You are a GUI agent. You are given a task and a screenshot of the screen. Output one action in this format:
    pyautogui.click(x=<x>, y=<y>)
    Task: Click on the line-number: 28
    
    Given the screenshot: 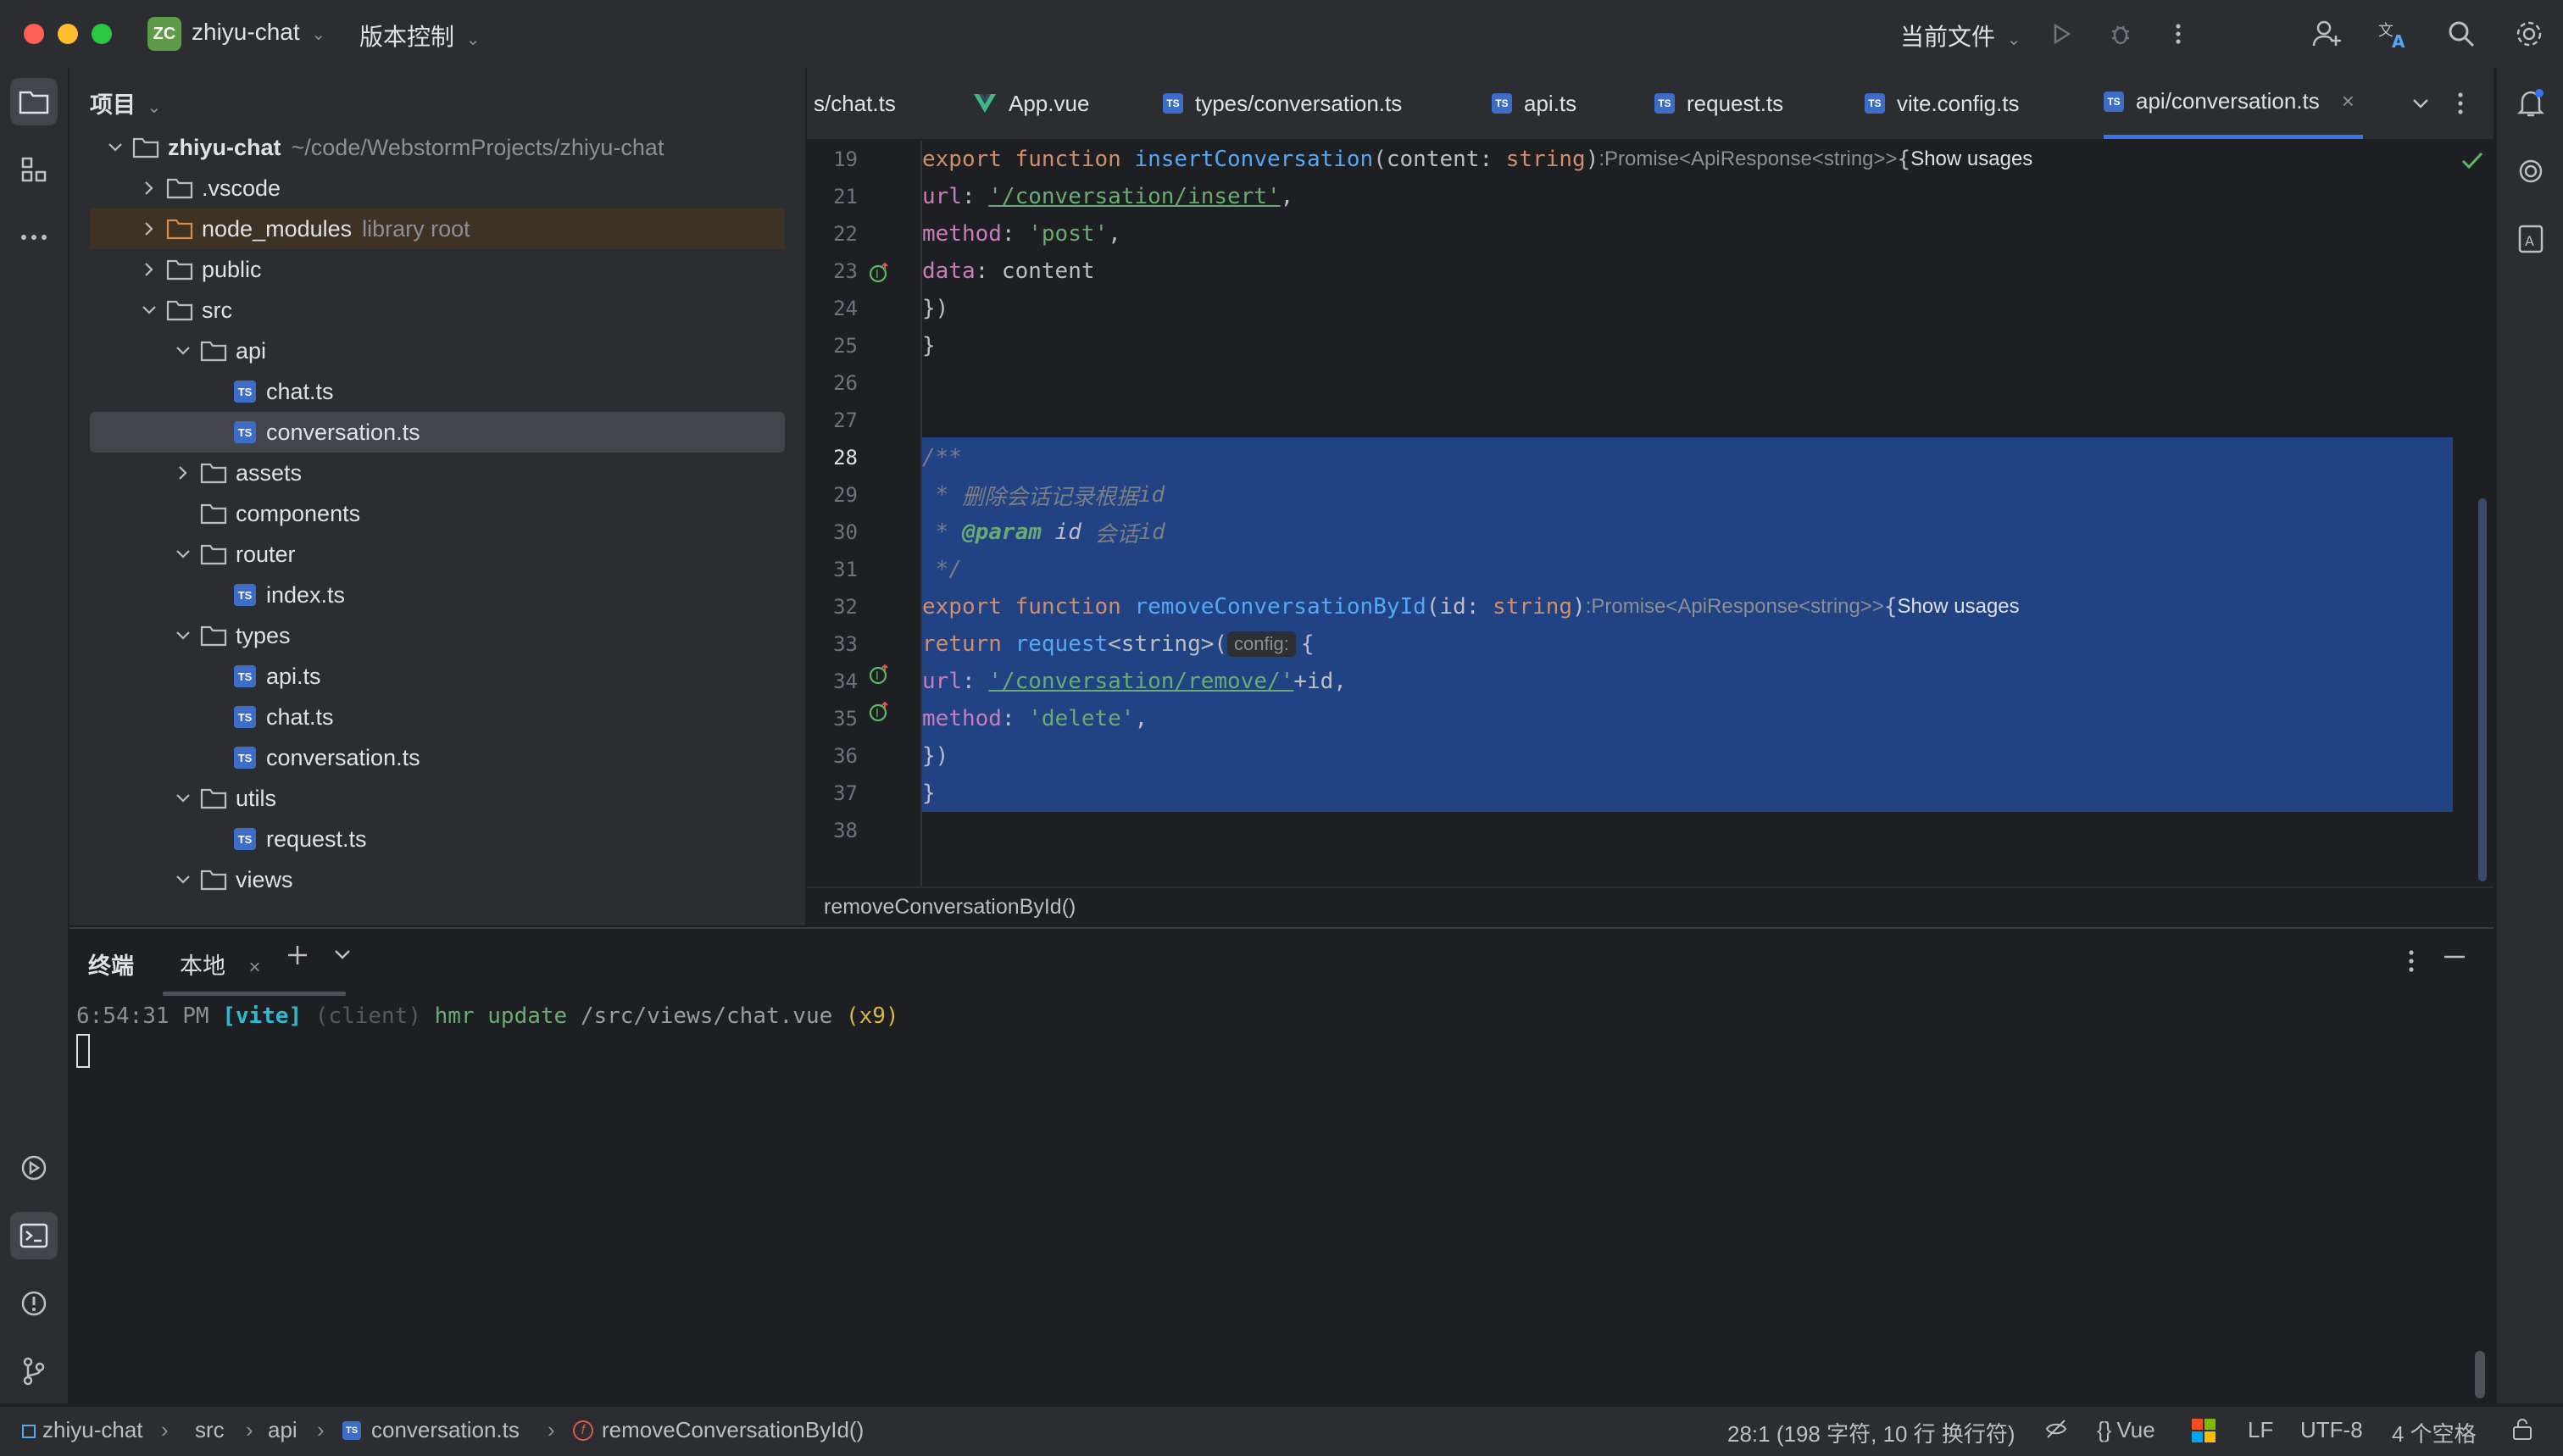 What is the action you would take?
    pyautogui.click(x=832, y=458)
    